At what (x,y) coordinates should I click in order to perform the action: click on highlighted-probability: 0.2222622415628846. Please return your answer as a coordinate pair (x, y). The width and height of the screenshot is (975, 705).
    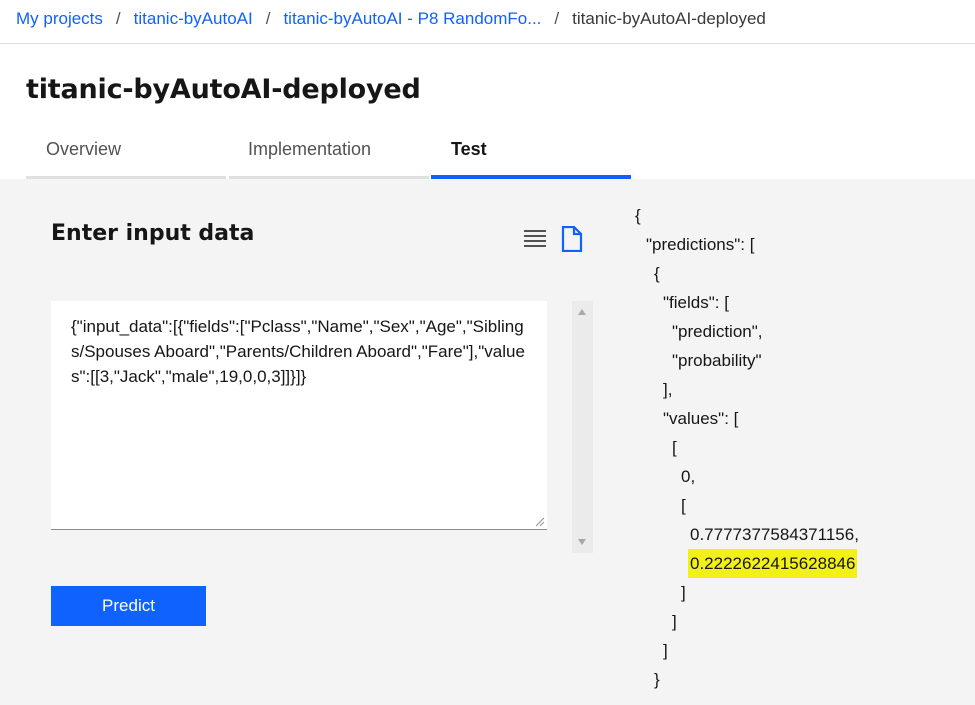
    Looking at the image, I should click on (773, 563).